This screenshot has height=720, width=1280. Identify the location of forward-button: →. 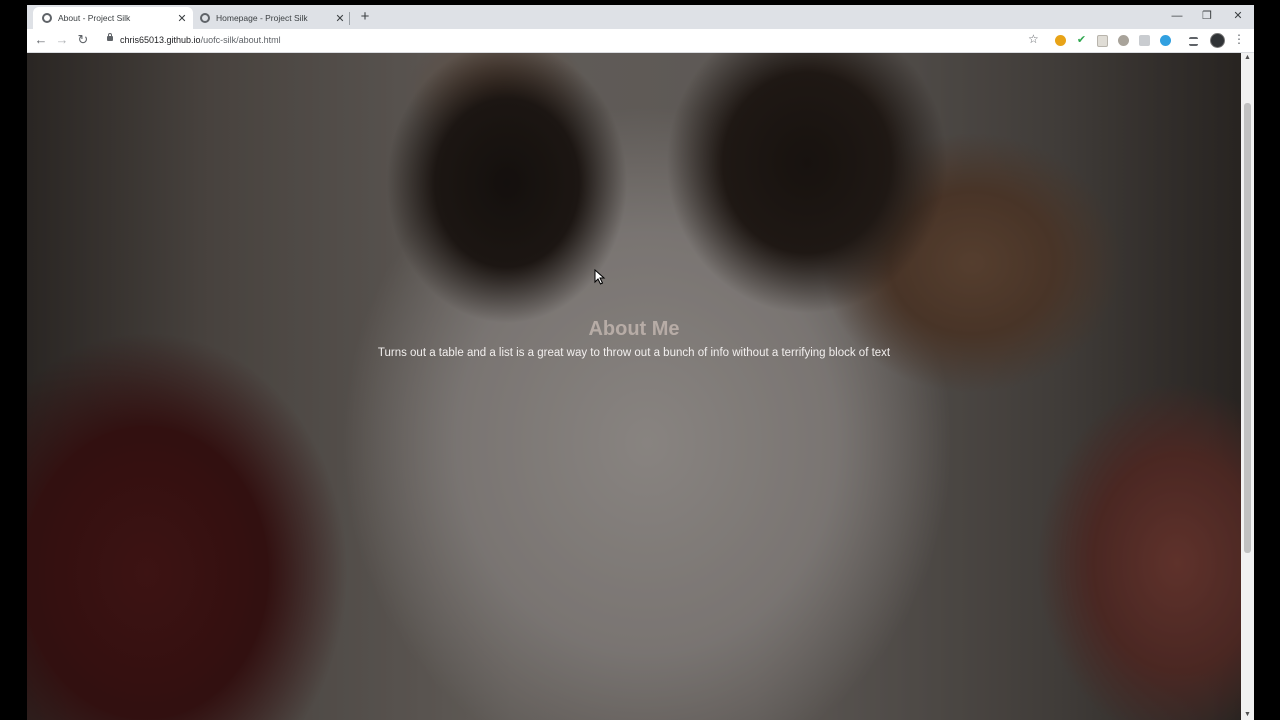
(62, 40).